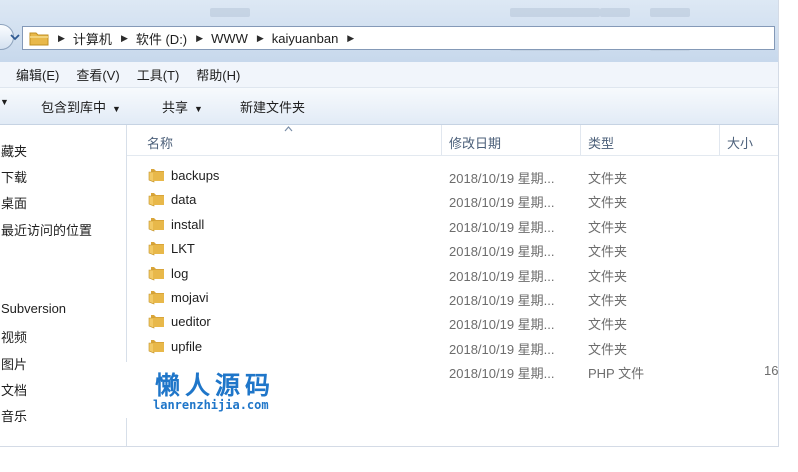  What do you see at coordinates (14, 363) in the screenshot?
I see `nav-pictures: 图片` at bounding box center [14, 363].